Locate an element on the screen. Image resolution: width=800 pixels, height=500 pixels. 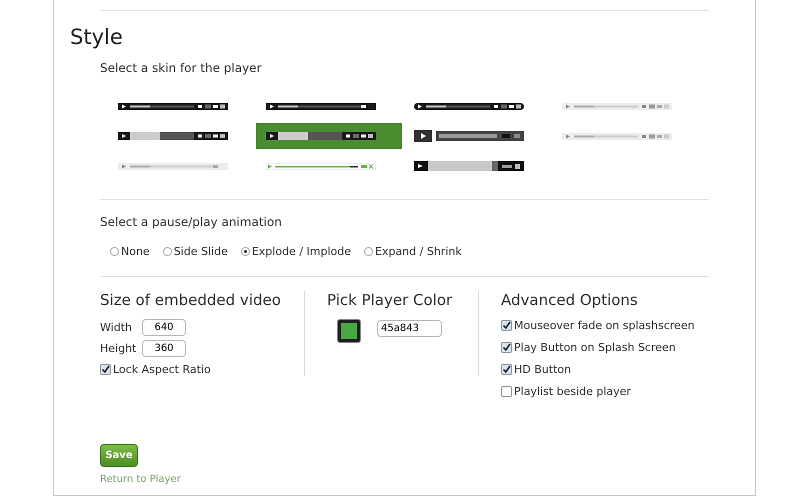
color-swatch is located at coordinates (349, 331).